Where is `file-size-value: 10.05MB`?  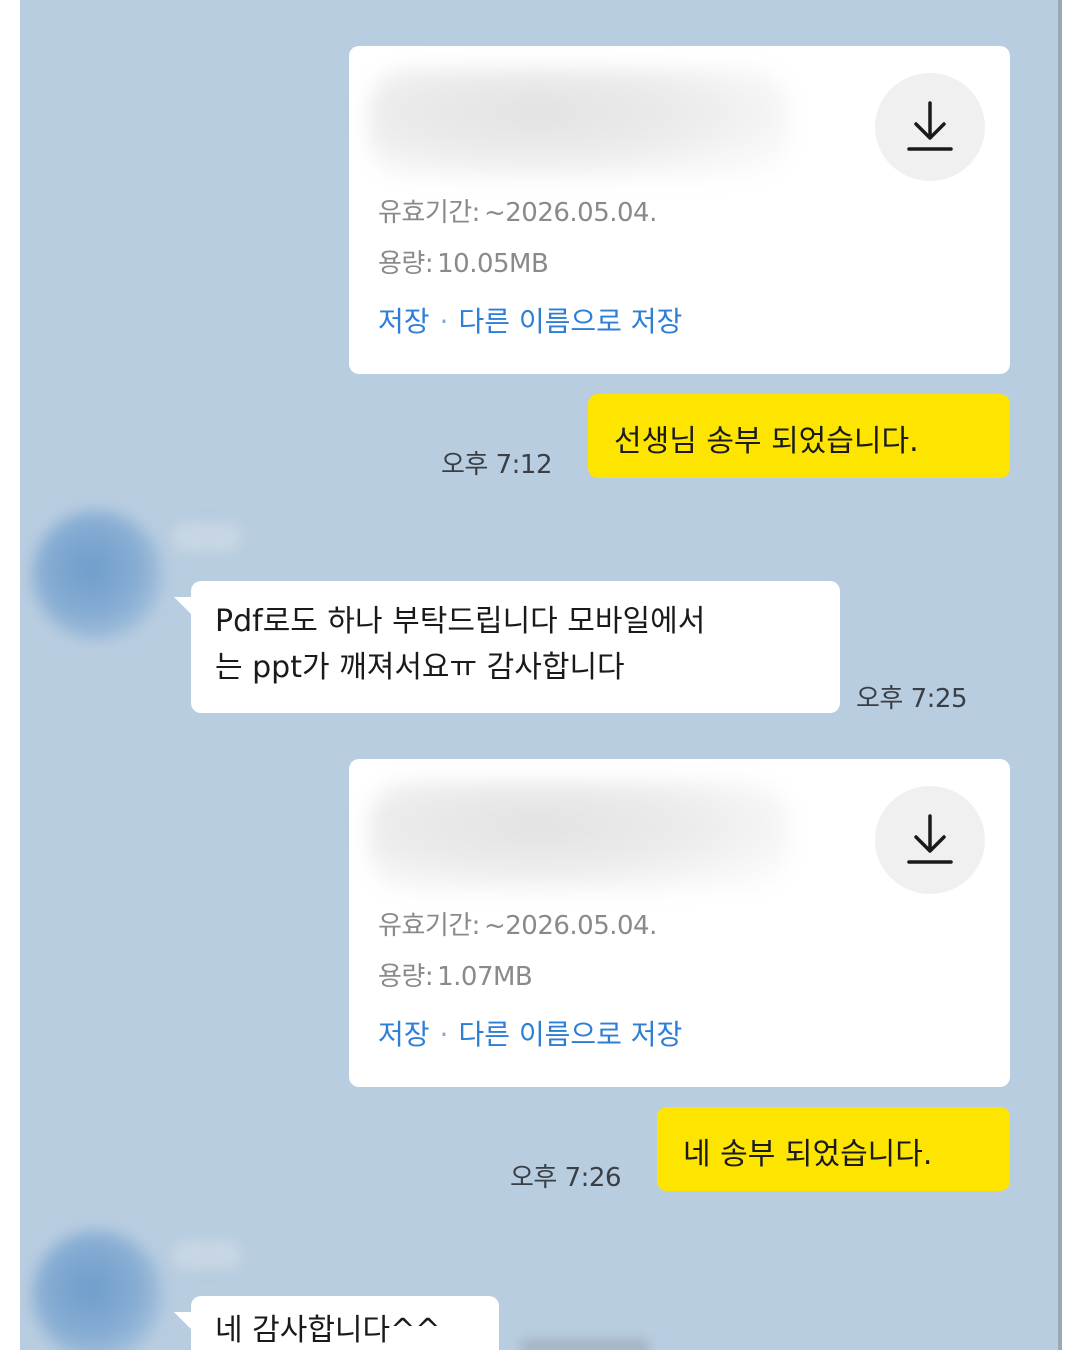 file-size-value: 10.05MB is located at coordinates (493, 264).